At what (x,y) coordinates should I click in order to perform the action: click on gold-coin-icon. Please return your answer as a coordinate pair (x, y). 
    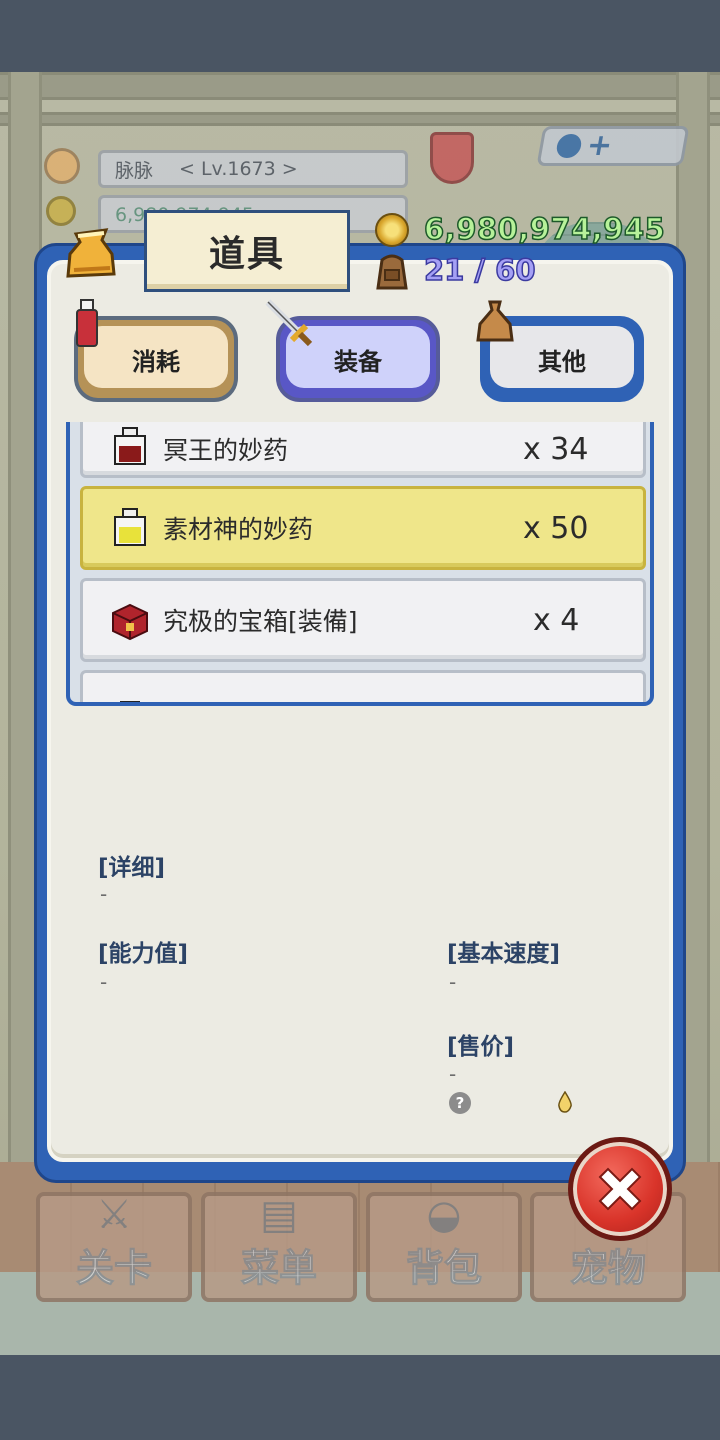
    Looking at the image, I should click on (392, 230).